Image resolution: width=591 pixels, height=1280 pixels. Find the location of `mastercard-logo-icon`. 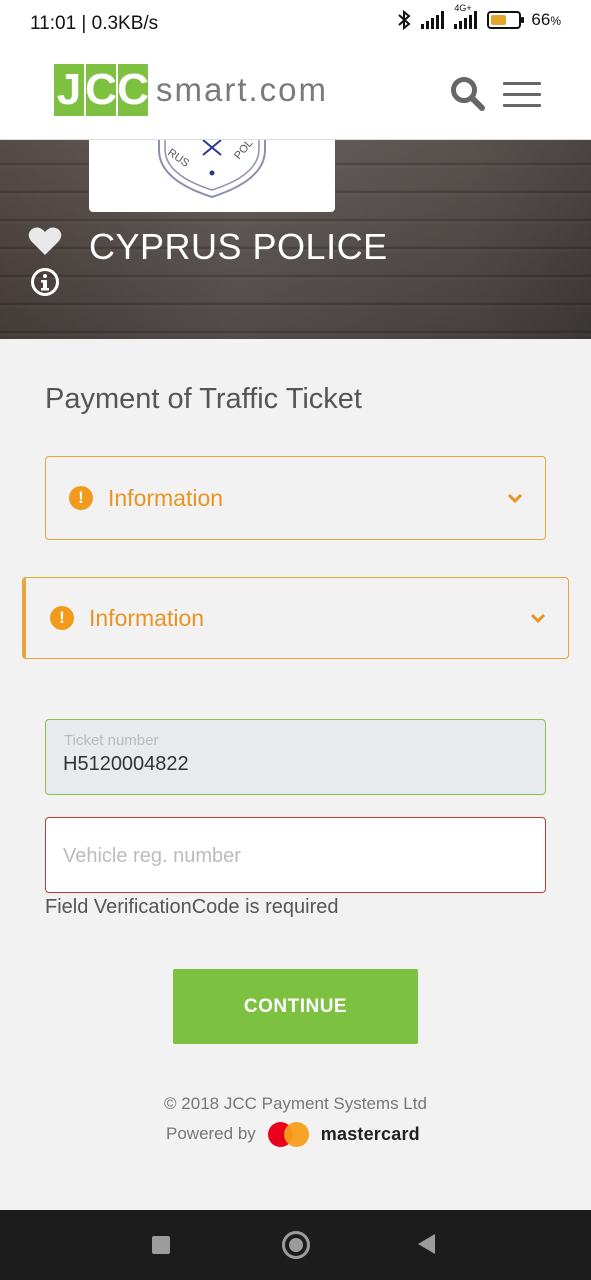

mastercard-logo-icon is located at coordinates (289, 1134).